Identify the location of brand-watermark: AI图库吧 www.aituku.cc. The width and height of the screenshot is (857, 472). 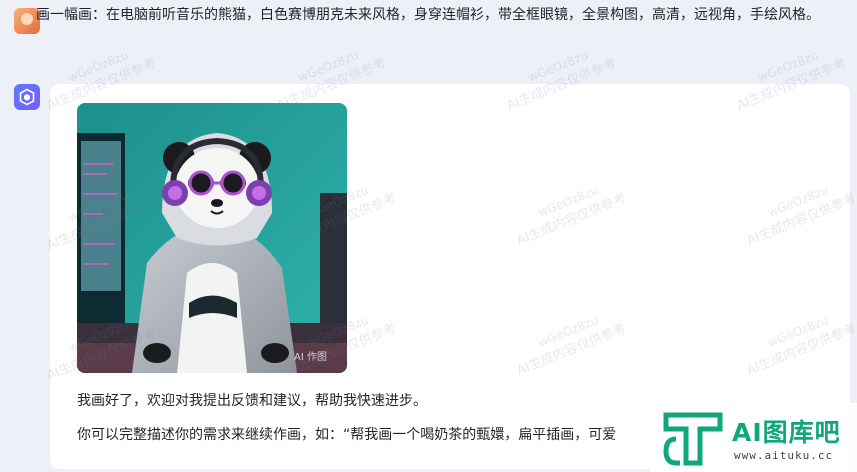
(753, 437).